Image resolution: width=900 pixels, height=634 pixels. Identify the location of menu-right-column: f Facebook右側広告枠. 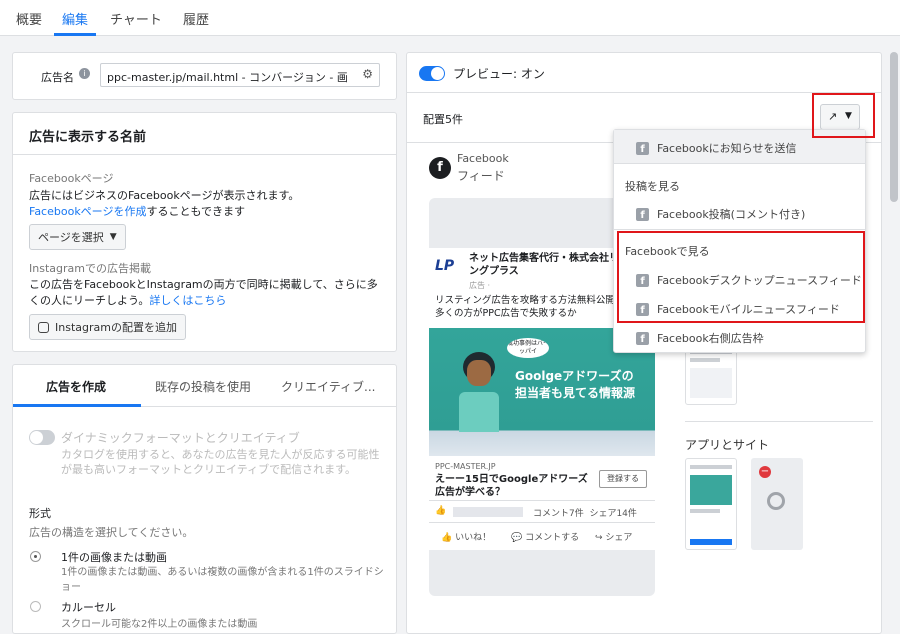
(700, 338).